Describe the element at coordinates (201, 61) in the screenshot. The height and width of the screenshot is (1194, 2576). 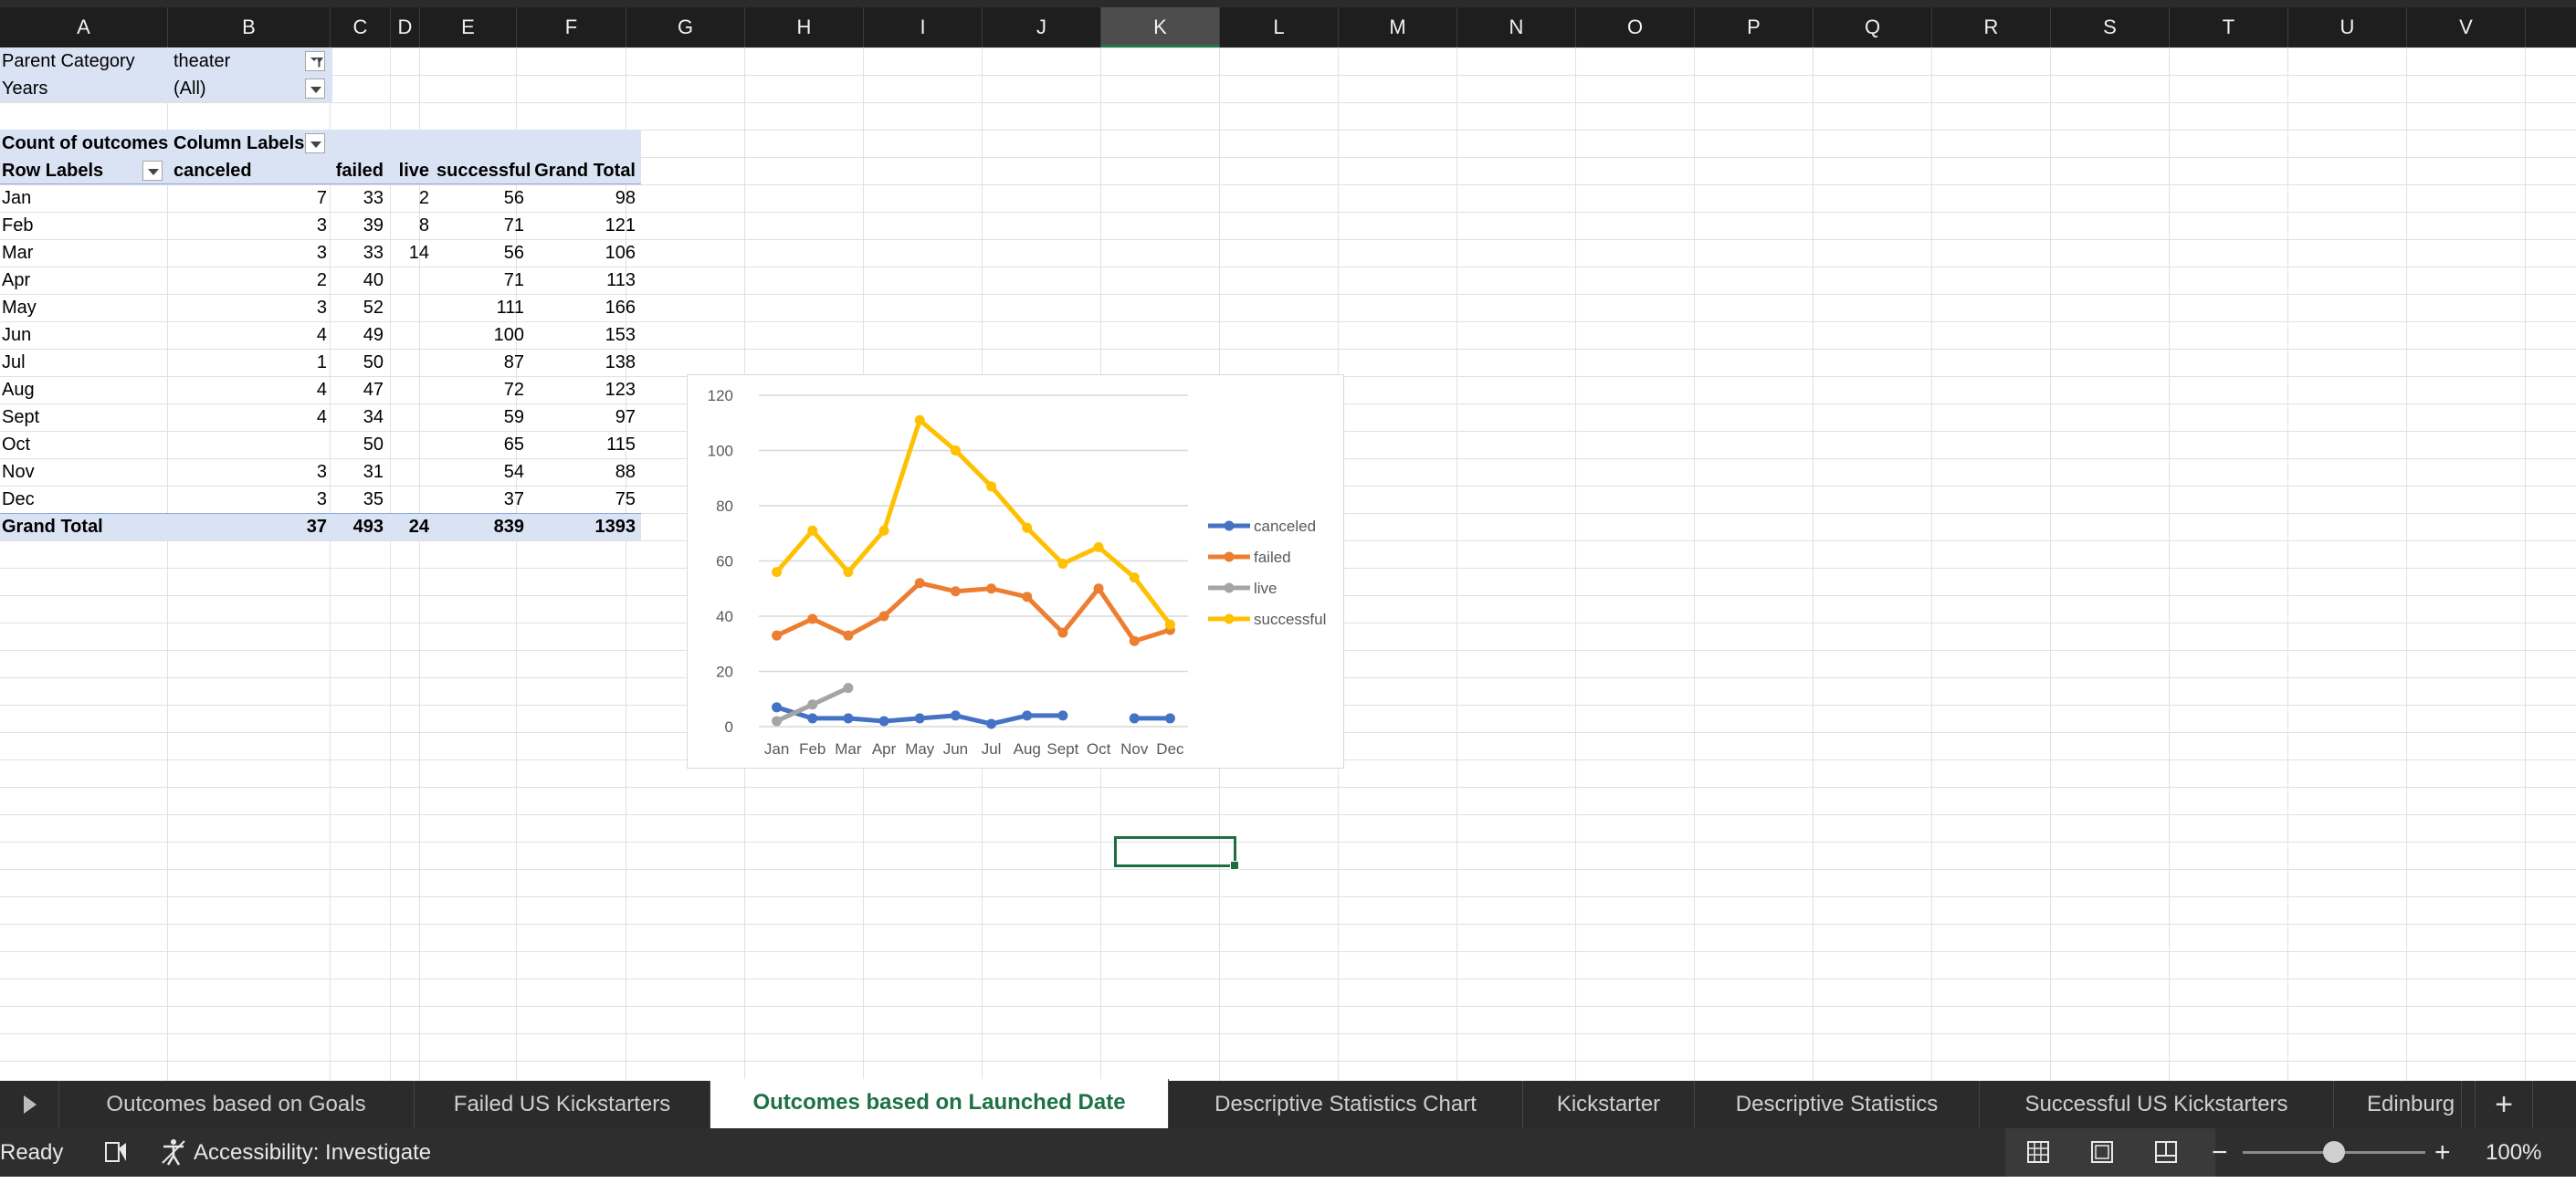
I see `filter-value-parent-category: theater` at that location.